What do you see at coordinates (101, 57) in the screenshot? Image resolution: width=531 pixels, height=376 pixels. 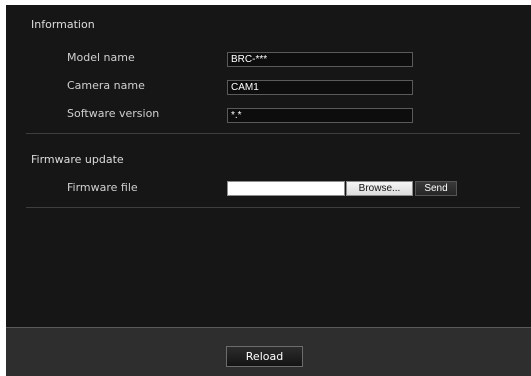 I see `model-name-label: Model name` at bounding box center [101, 57].